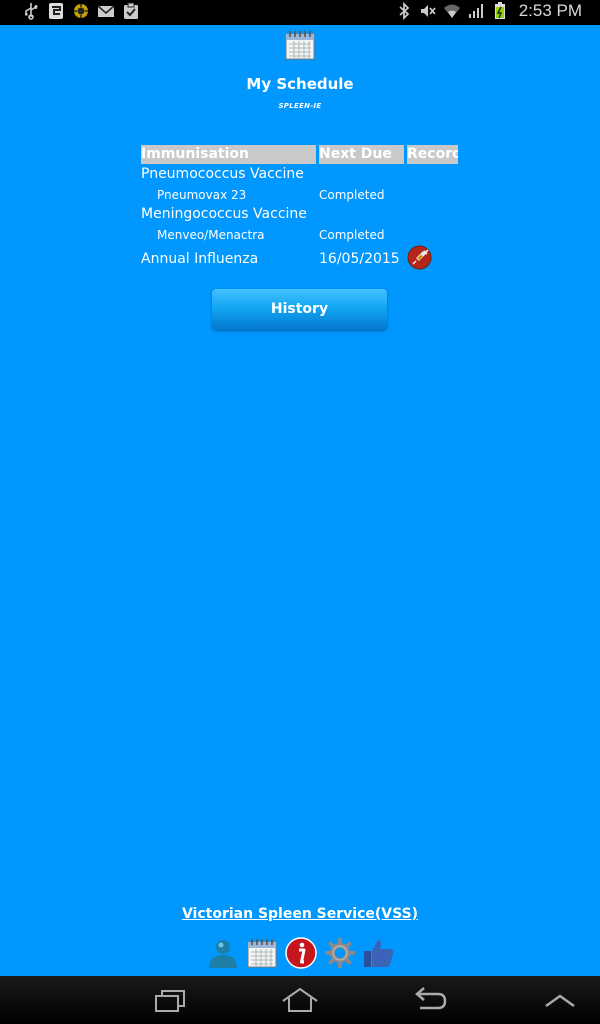  Describe the element at coordinates (452, 11) in the screenshot. I see `wifi-icon` at that location.